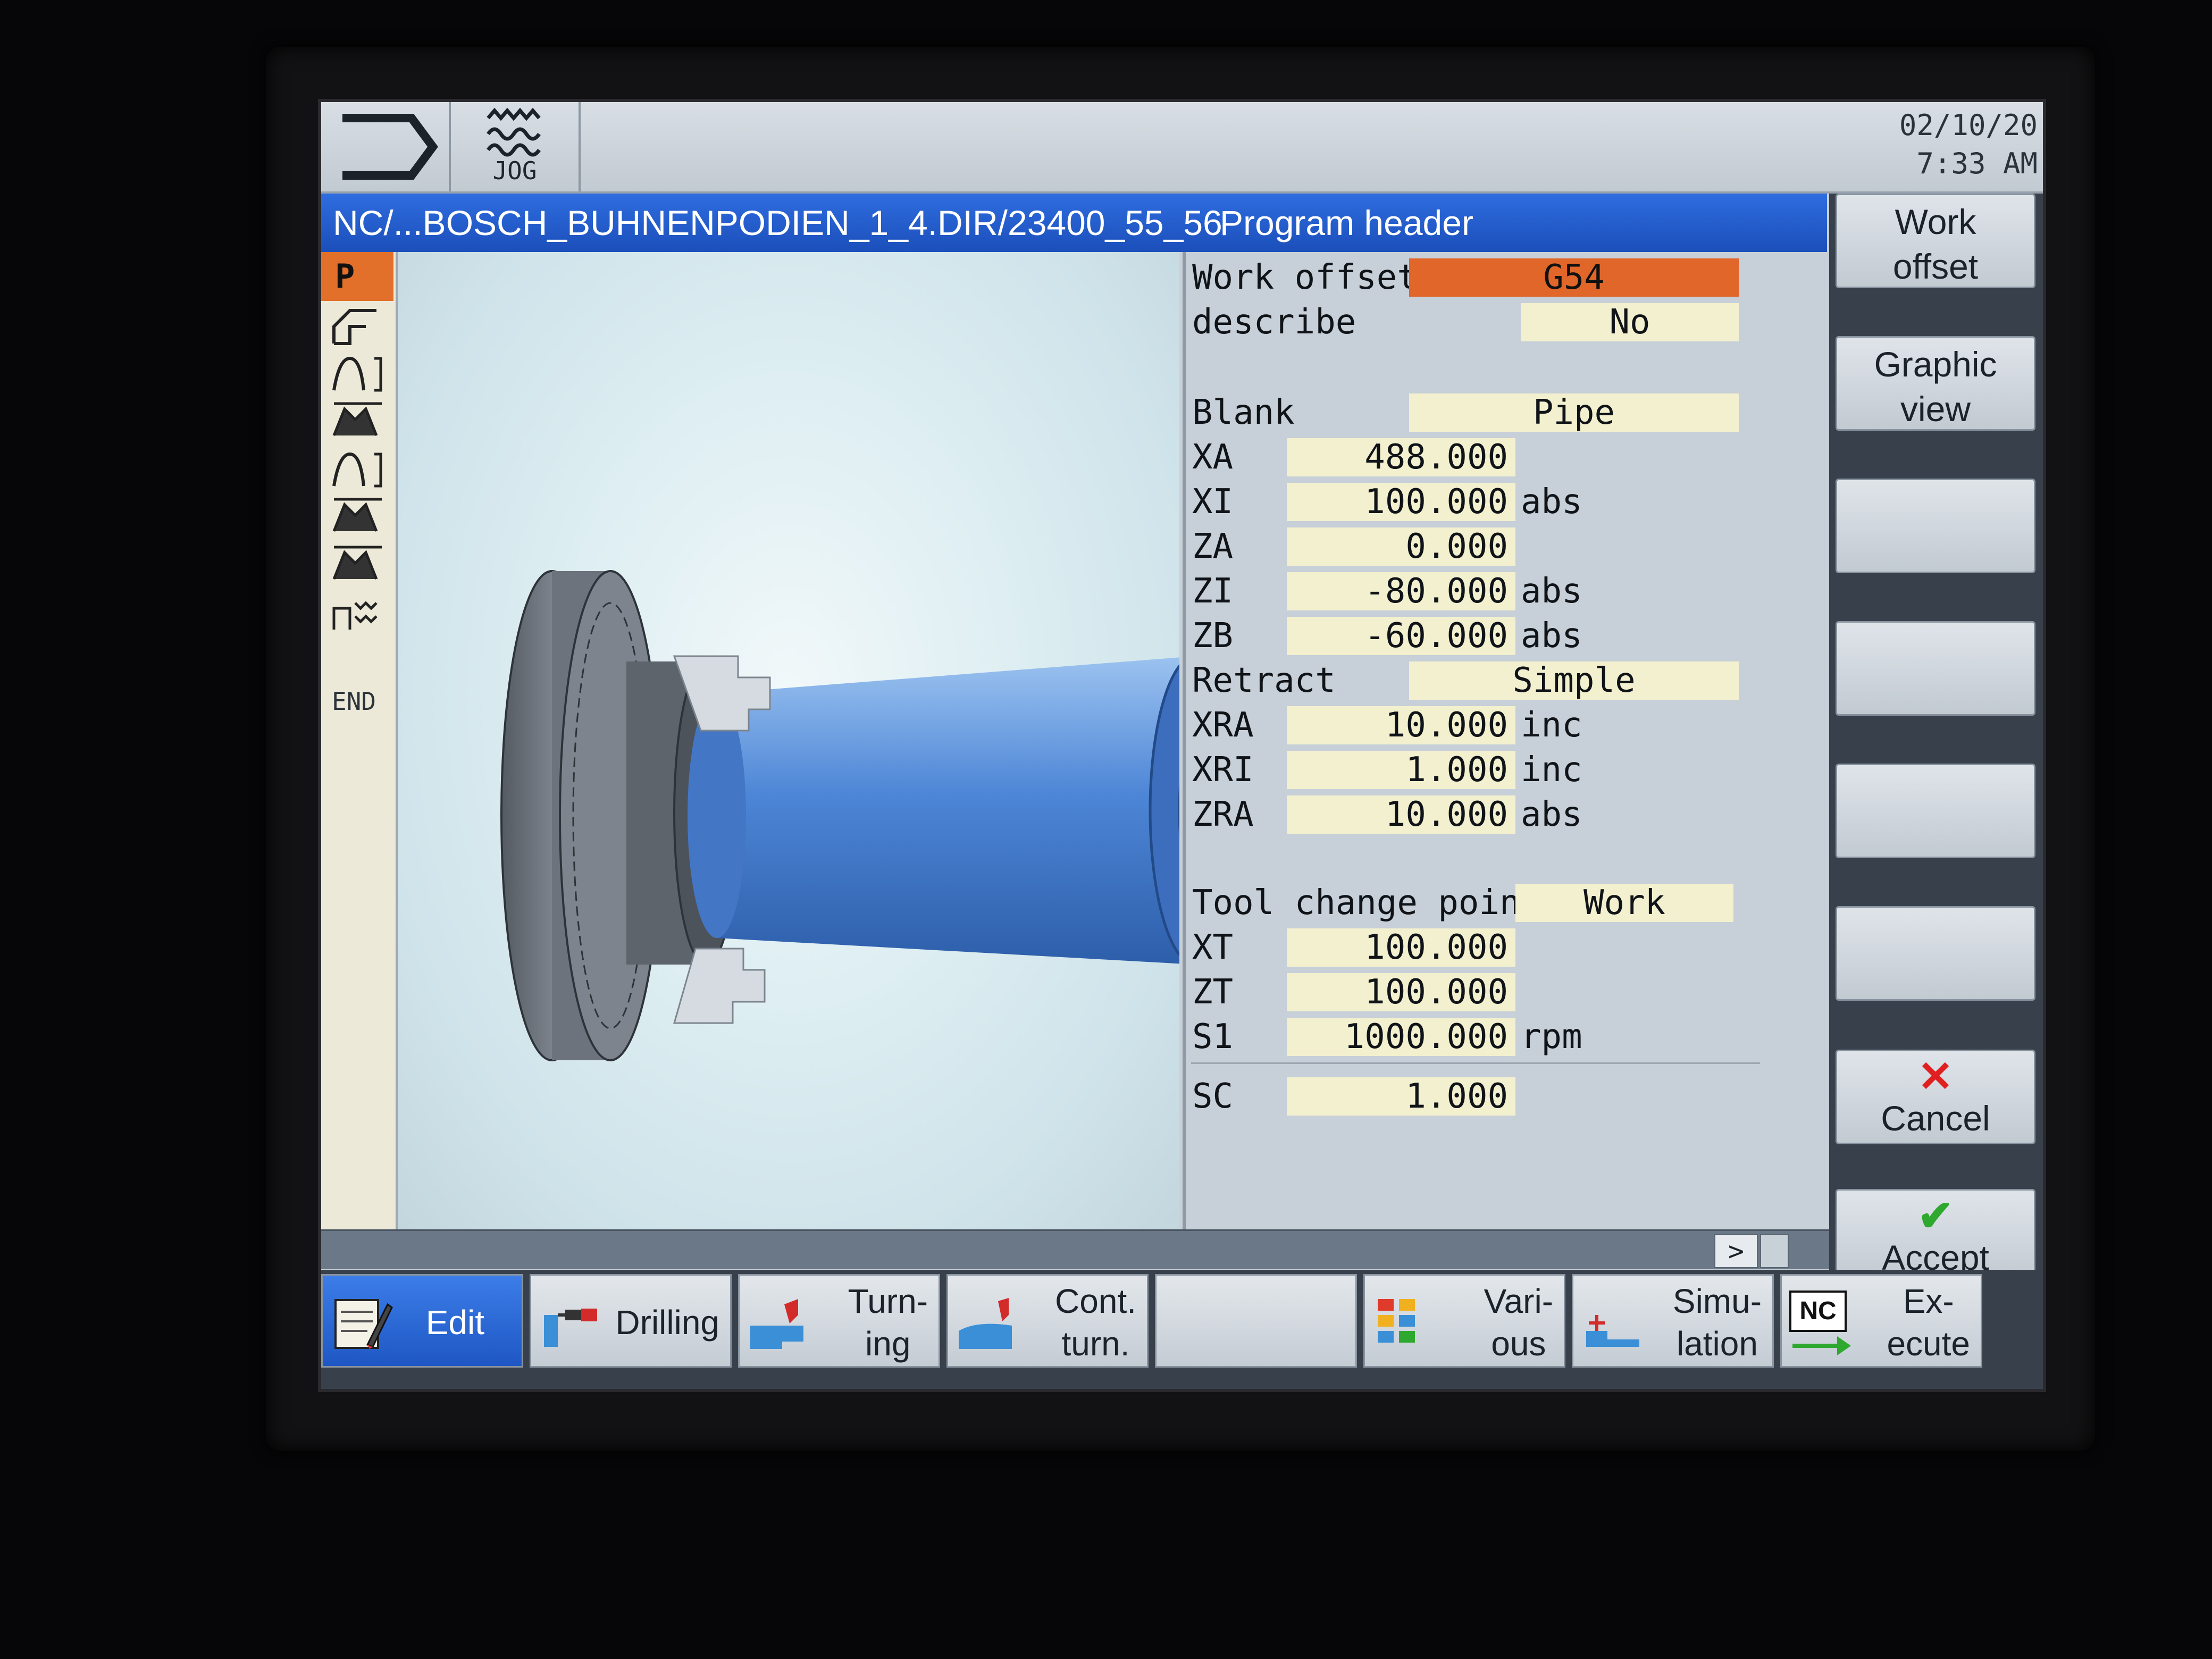 This screenshot has height=1659, width=2212. I want to click on execute-text: Ex- ecute, so click(1928, 1322).